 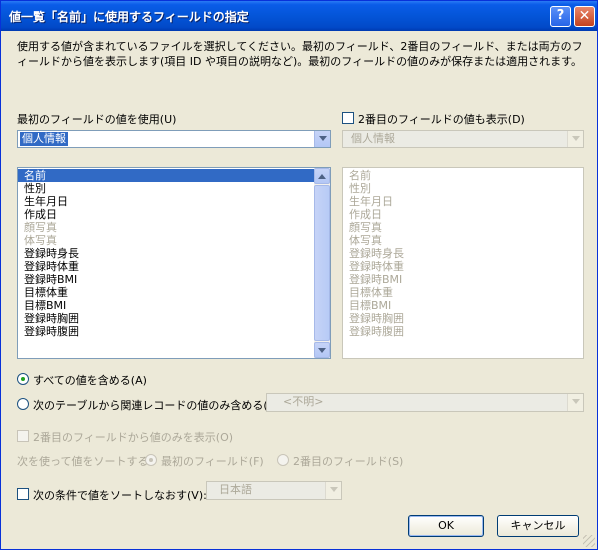 I want to click on scroll-thumb, so click(x=322, y=263).